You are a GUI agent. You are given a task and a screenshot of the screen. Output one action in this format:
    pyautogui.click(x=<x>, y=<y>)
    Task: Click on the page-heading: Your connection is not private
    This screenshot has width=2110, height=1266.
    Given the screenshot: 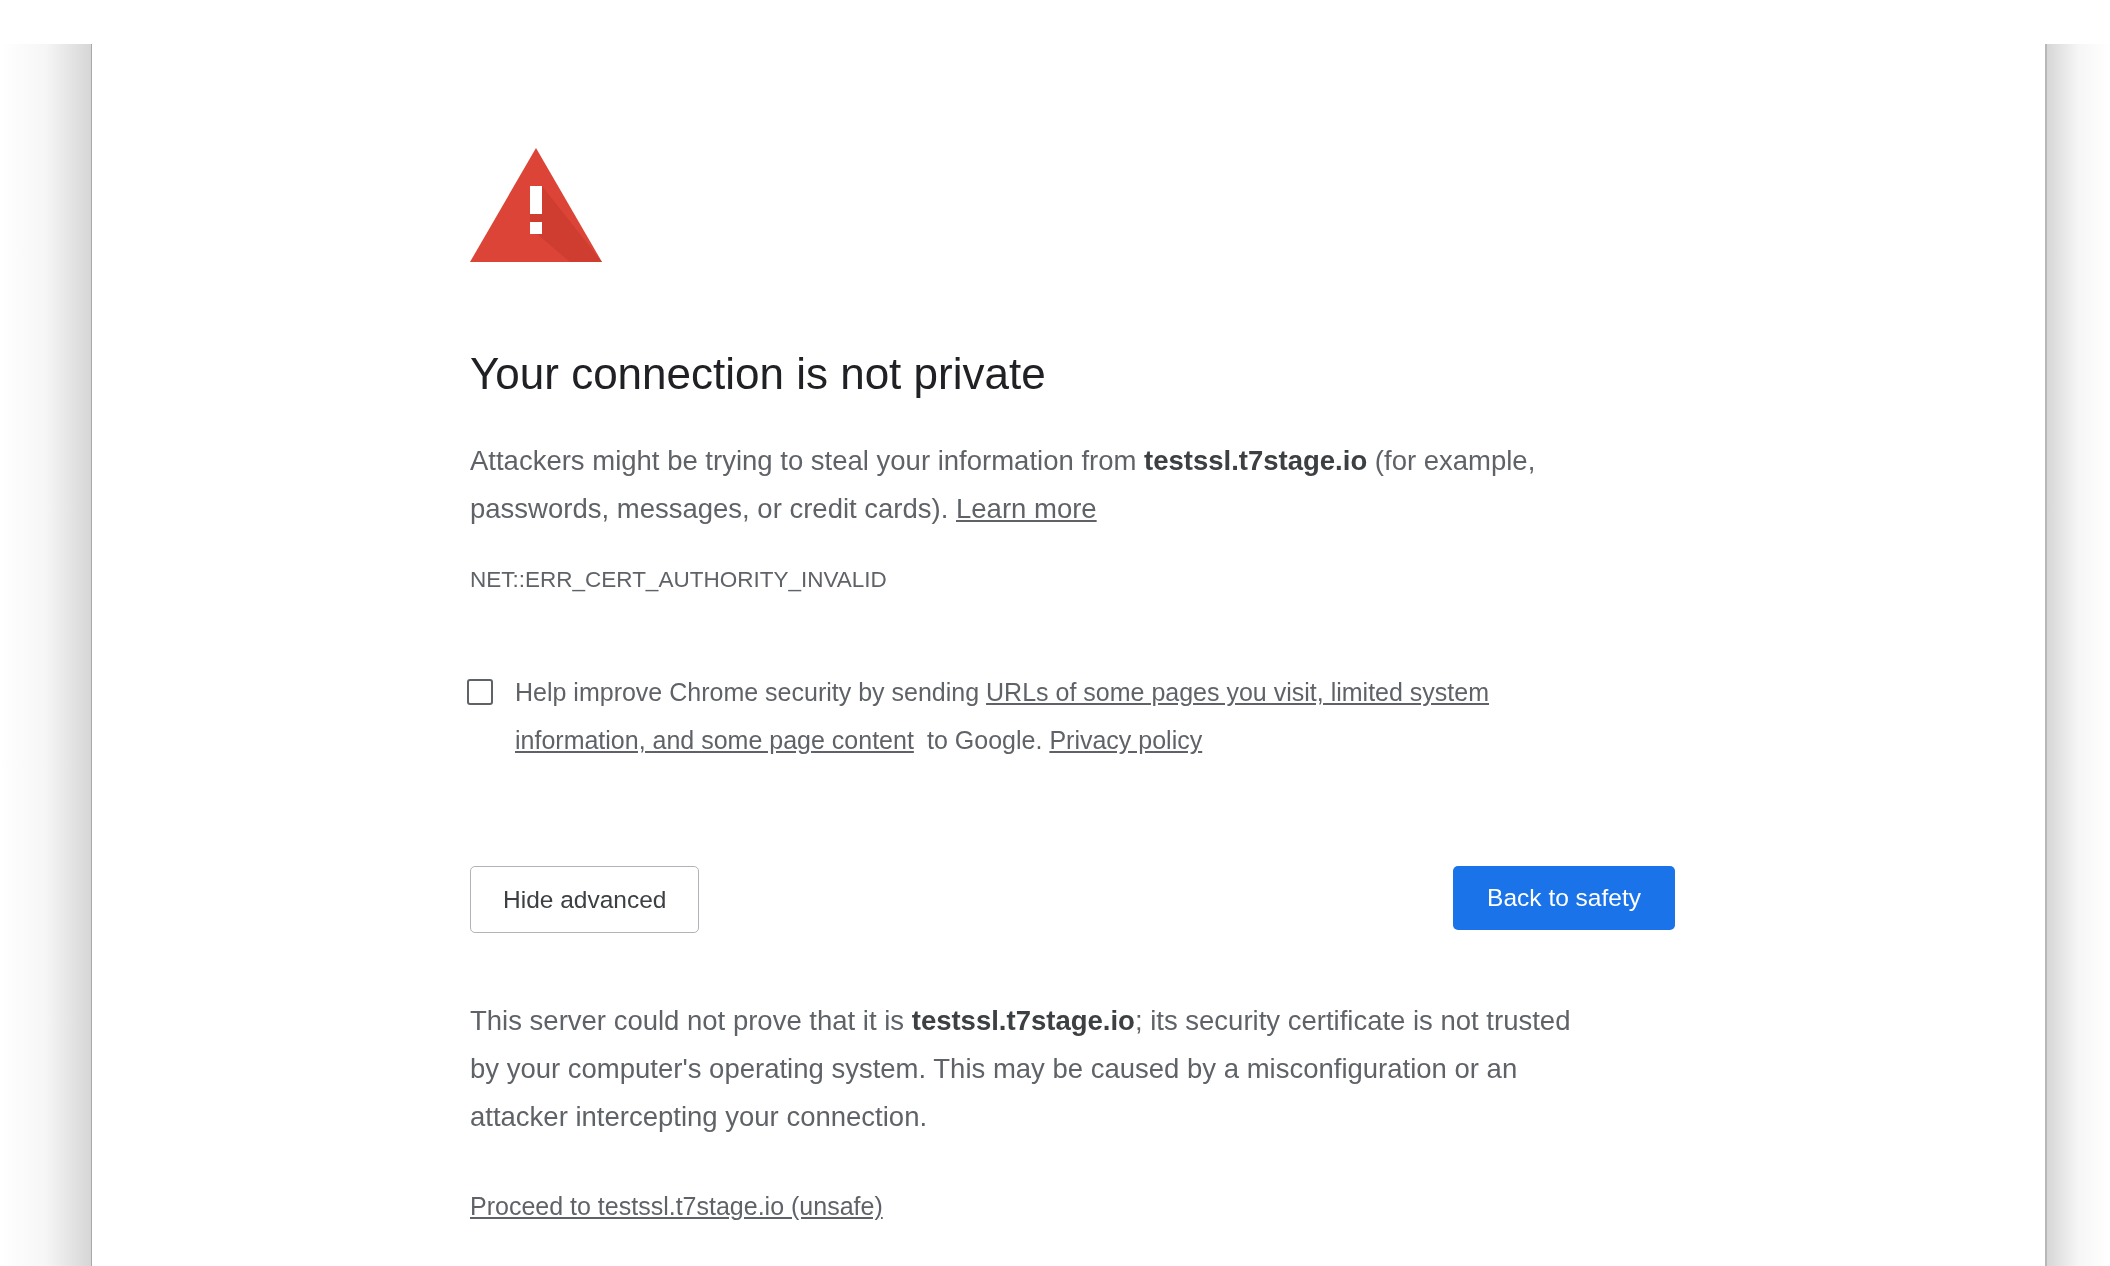 What is the action you would take?
    pyautogui.click(x=758, y=374)
    